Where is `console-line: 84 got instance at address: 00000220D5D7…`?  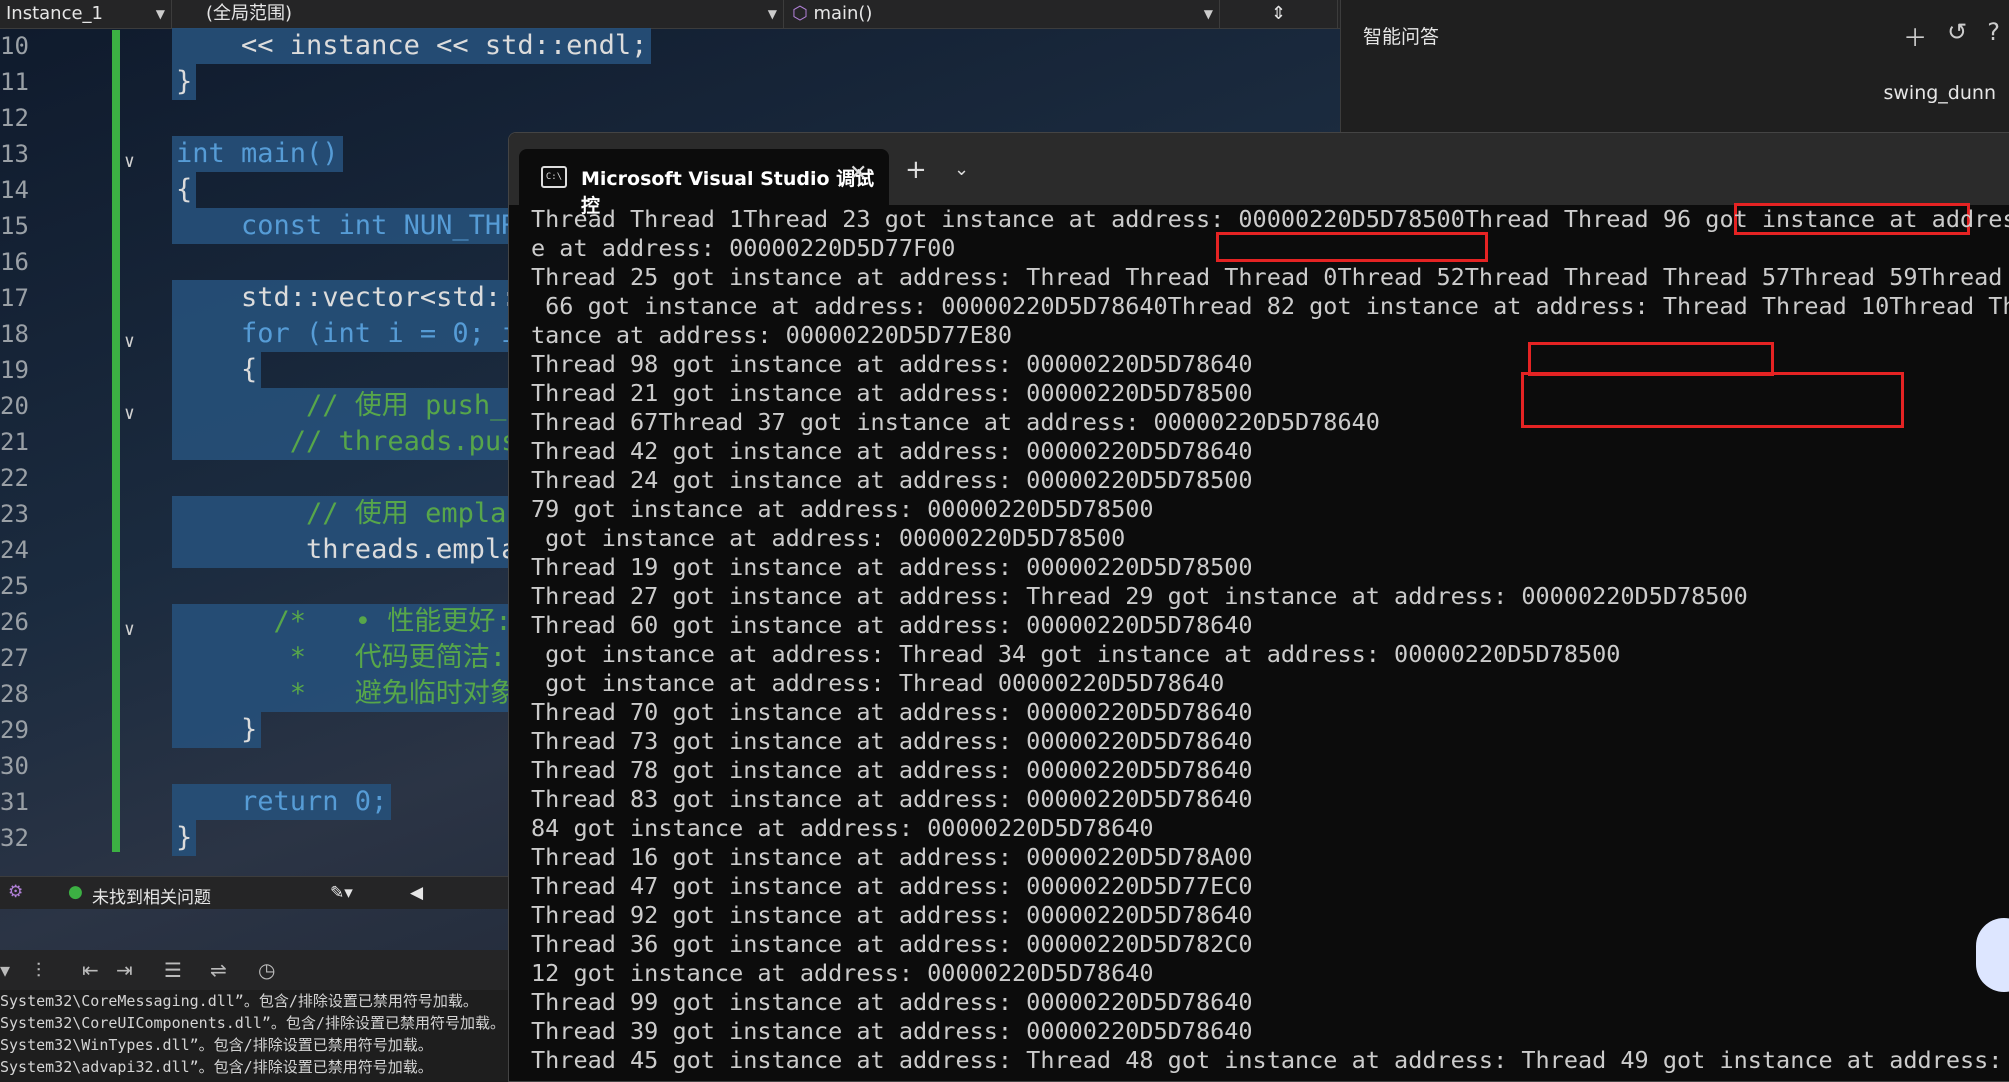
console-line: 84 got instance at address: 00000220D5D7… is located at coordinates (842, 828).